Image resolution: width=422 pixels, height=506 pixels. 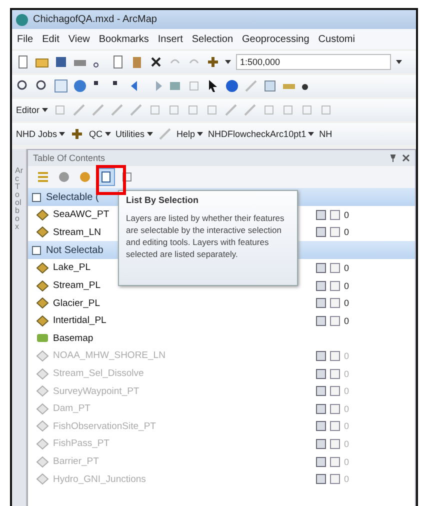 What do you see at coordinates (75, 250) in the screenshot?
I see `group-label: Not Selectab` at bounding box center [75, 250].